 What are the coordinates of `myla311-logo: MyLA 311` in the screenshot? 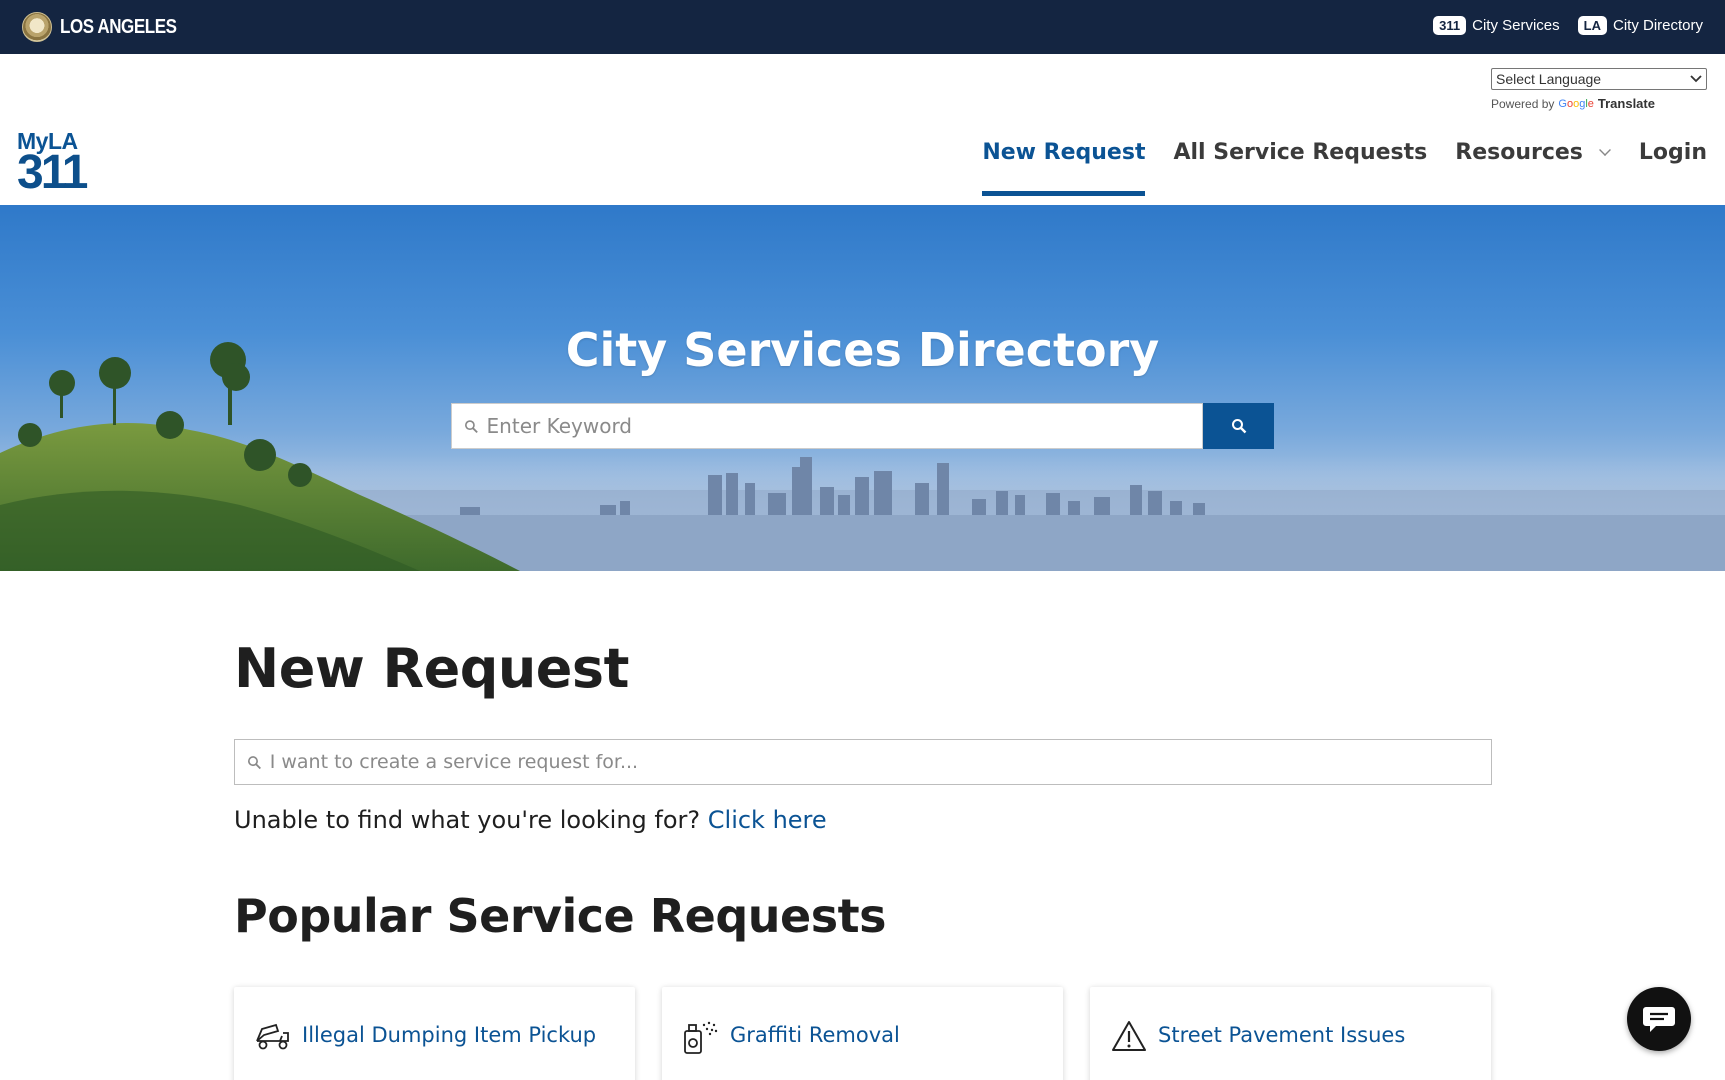 It's located at (52, 164).